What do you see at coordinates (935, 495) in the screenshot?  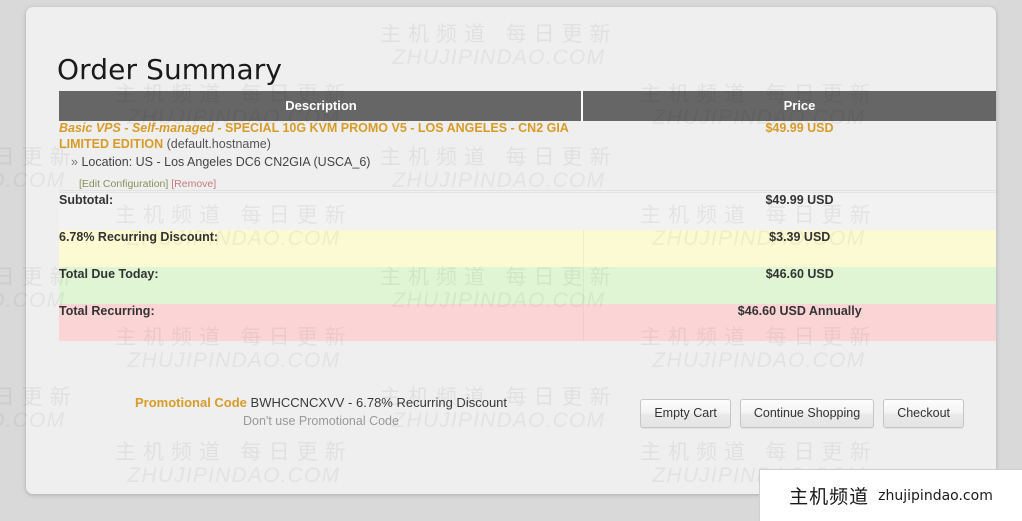 I see `badge-domain-text: zhujipindao.com` at bounding box center [935, 495].